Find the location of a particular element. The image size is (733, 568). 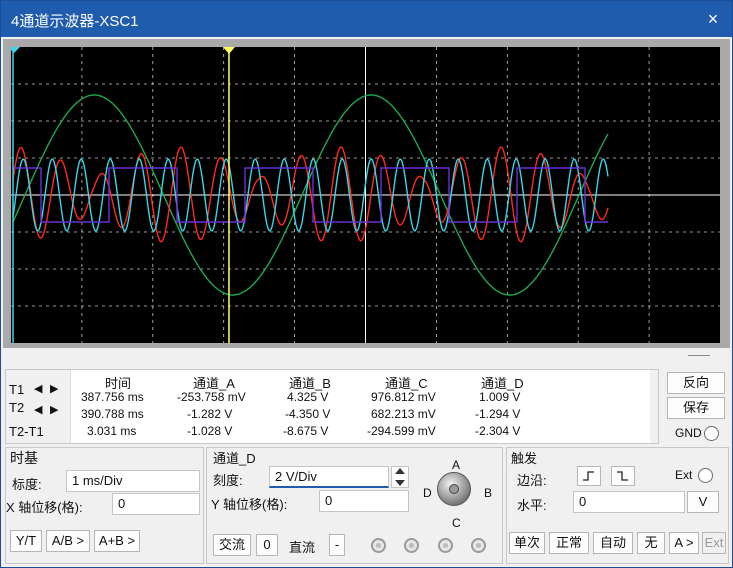

t1-right-arrow-icon: ▶ is located at coordinates (54, 388).